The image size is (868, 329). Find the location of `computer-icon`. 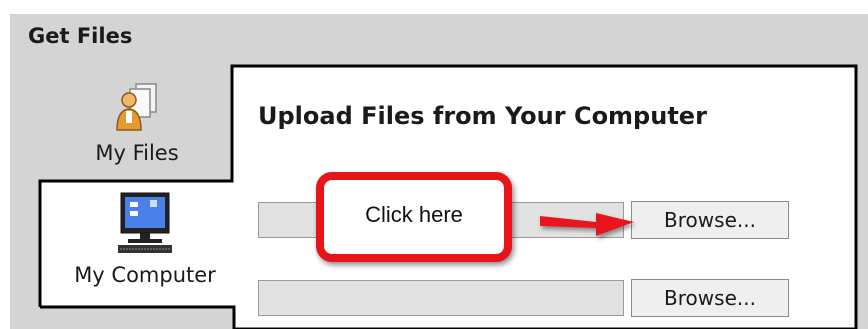

computer-icon is located at coordinates (145, 225).